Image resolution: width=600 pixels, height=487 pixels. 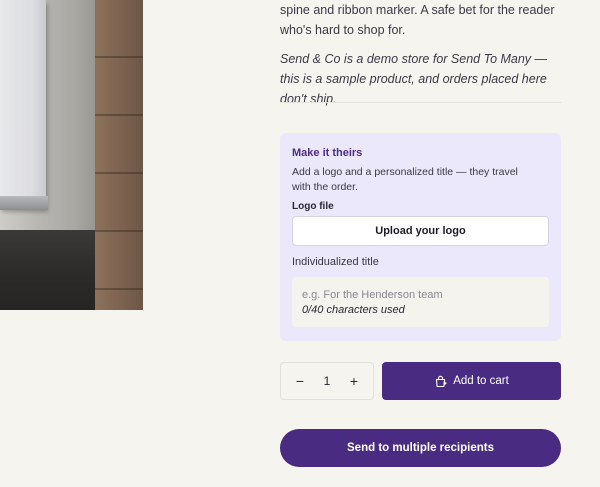 I want to click on personalization-title: Make it theirs, so click(x=327, y=153).